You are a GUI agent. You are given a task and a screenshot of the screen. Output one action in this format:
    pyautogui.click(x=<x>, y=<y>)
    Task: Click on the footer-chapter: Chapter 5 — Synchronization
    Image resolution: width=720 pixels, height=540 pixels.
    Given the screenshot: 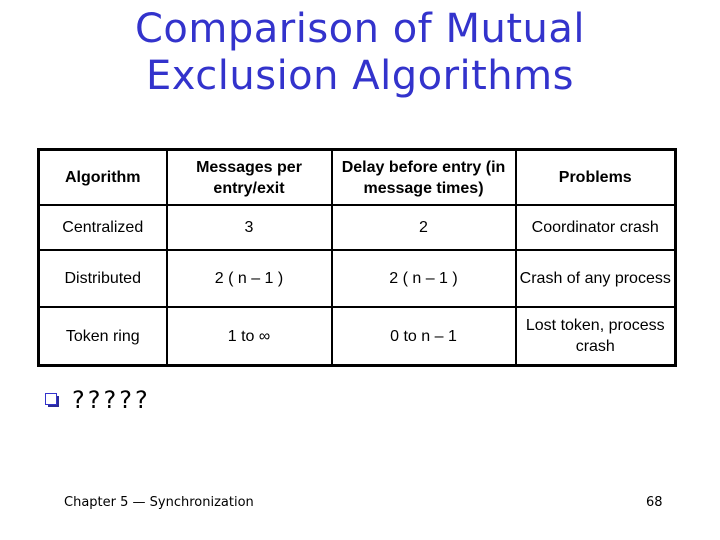 What is the action you would take?
    pyautogui.click(x=159, y=502)
    